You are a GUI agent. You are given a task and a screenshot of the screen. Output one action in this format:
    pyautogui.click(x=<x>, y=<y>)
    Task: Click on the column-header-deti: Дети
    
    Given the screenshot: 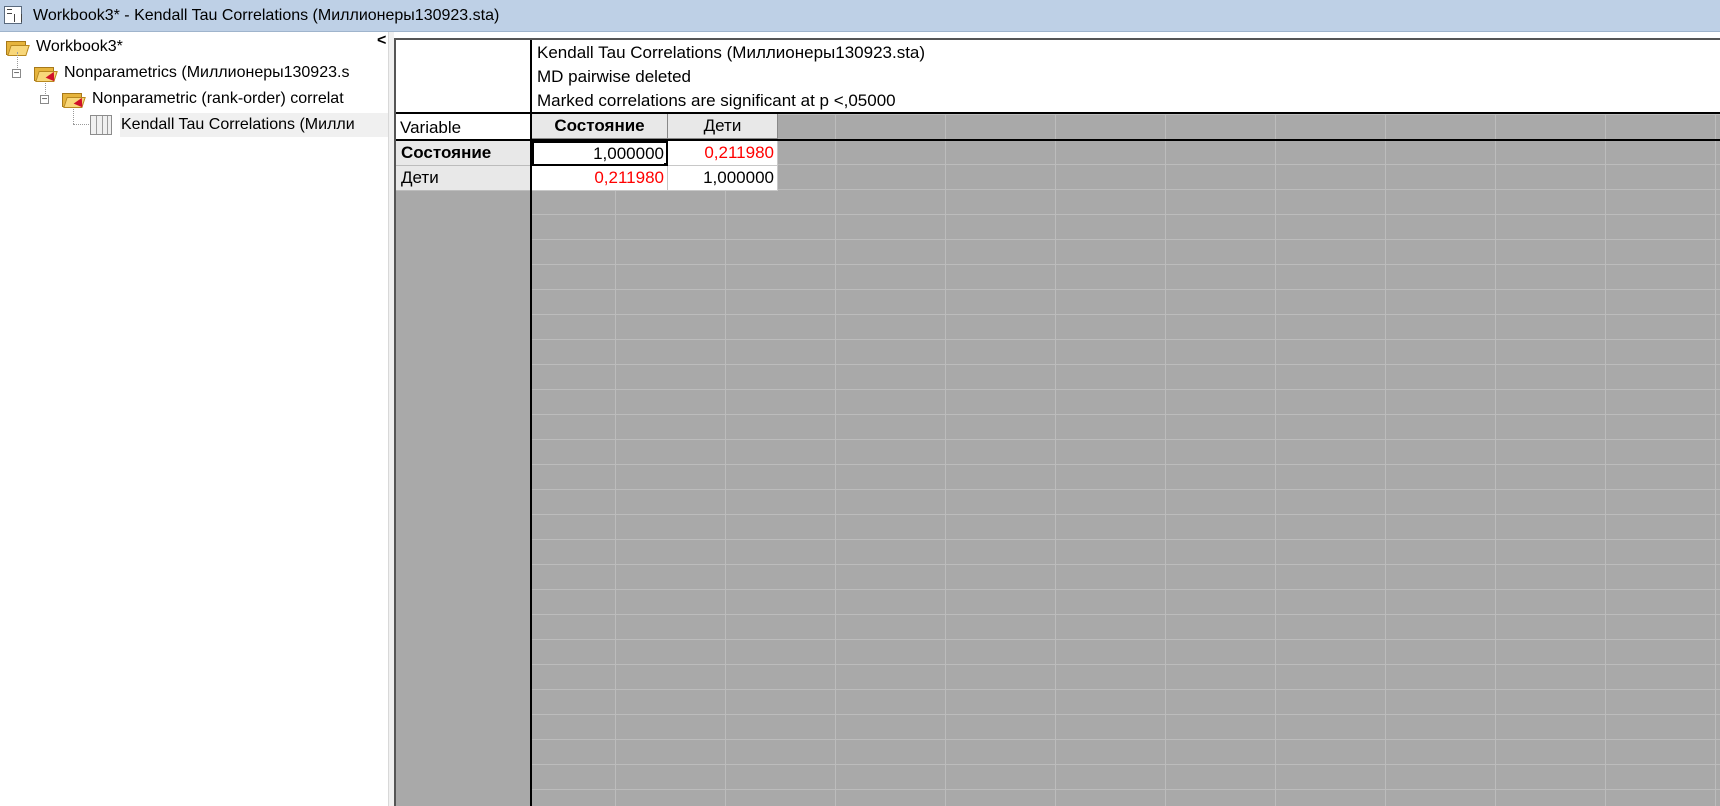 What is the action you would take?
    pyautogui.click(x=723, y=126)
    